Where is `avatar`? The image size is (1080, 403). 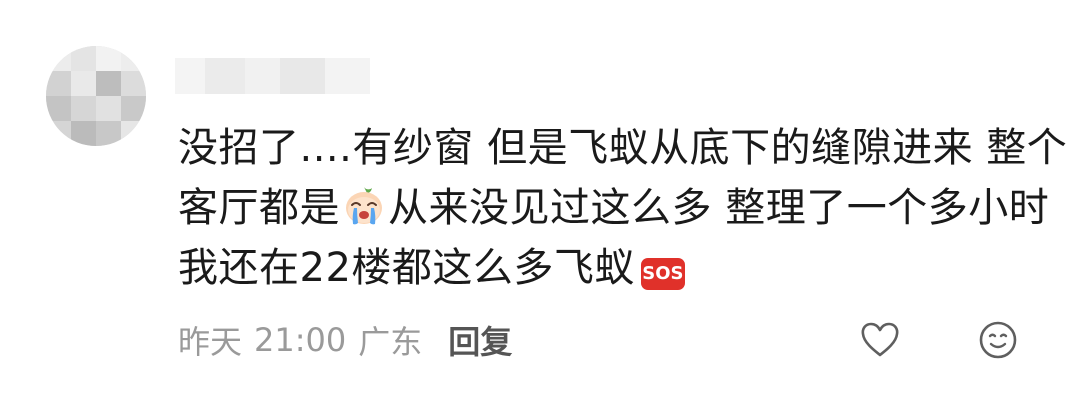 avatar is located at coordinates (96, 96).